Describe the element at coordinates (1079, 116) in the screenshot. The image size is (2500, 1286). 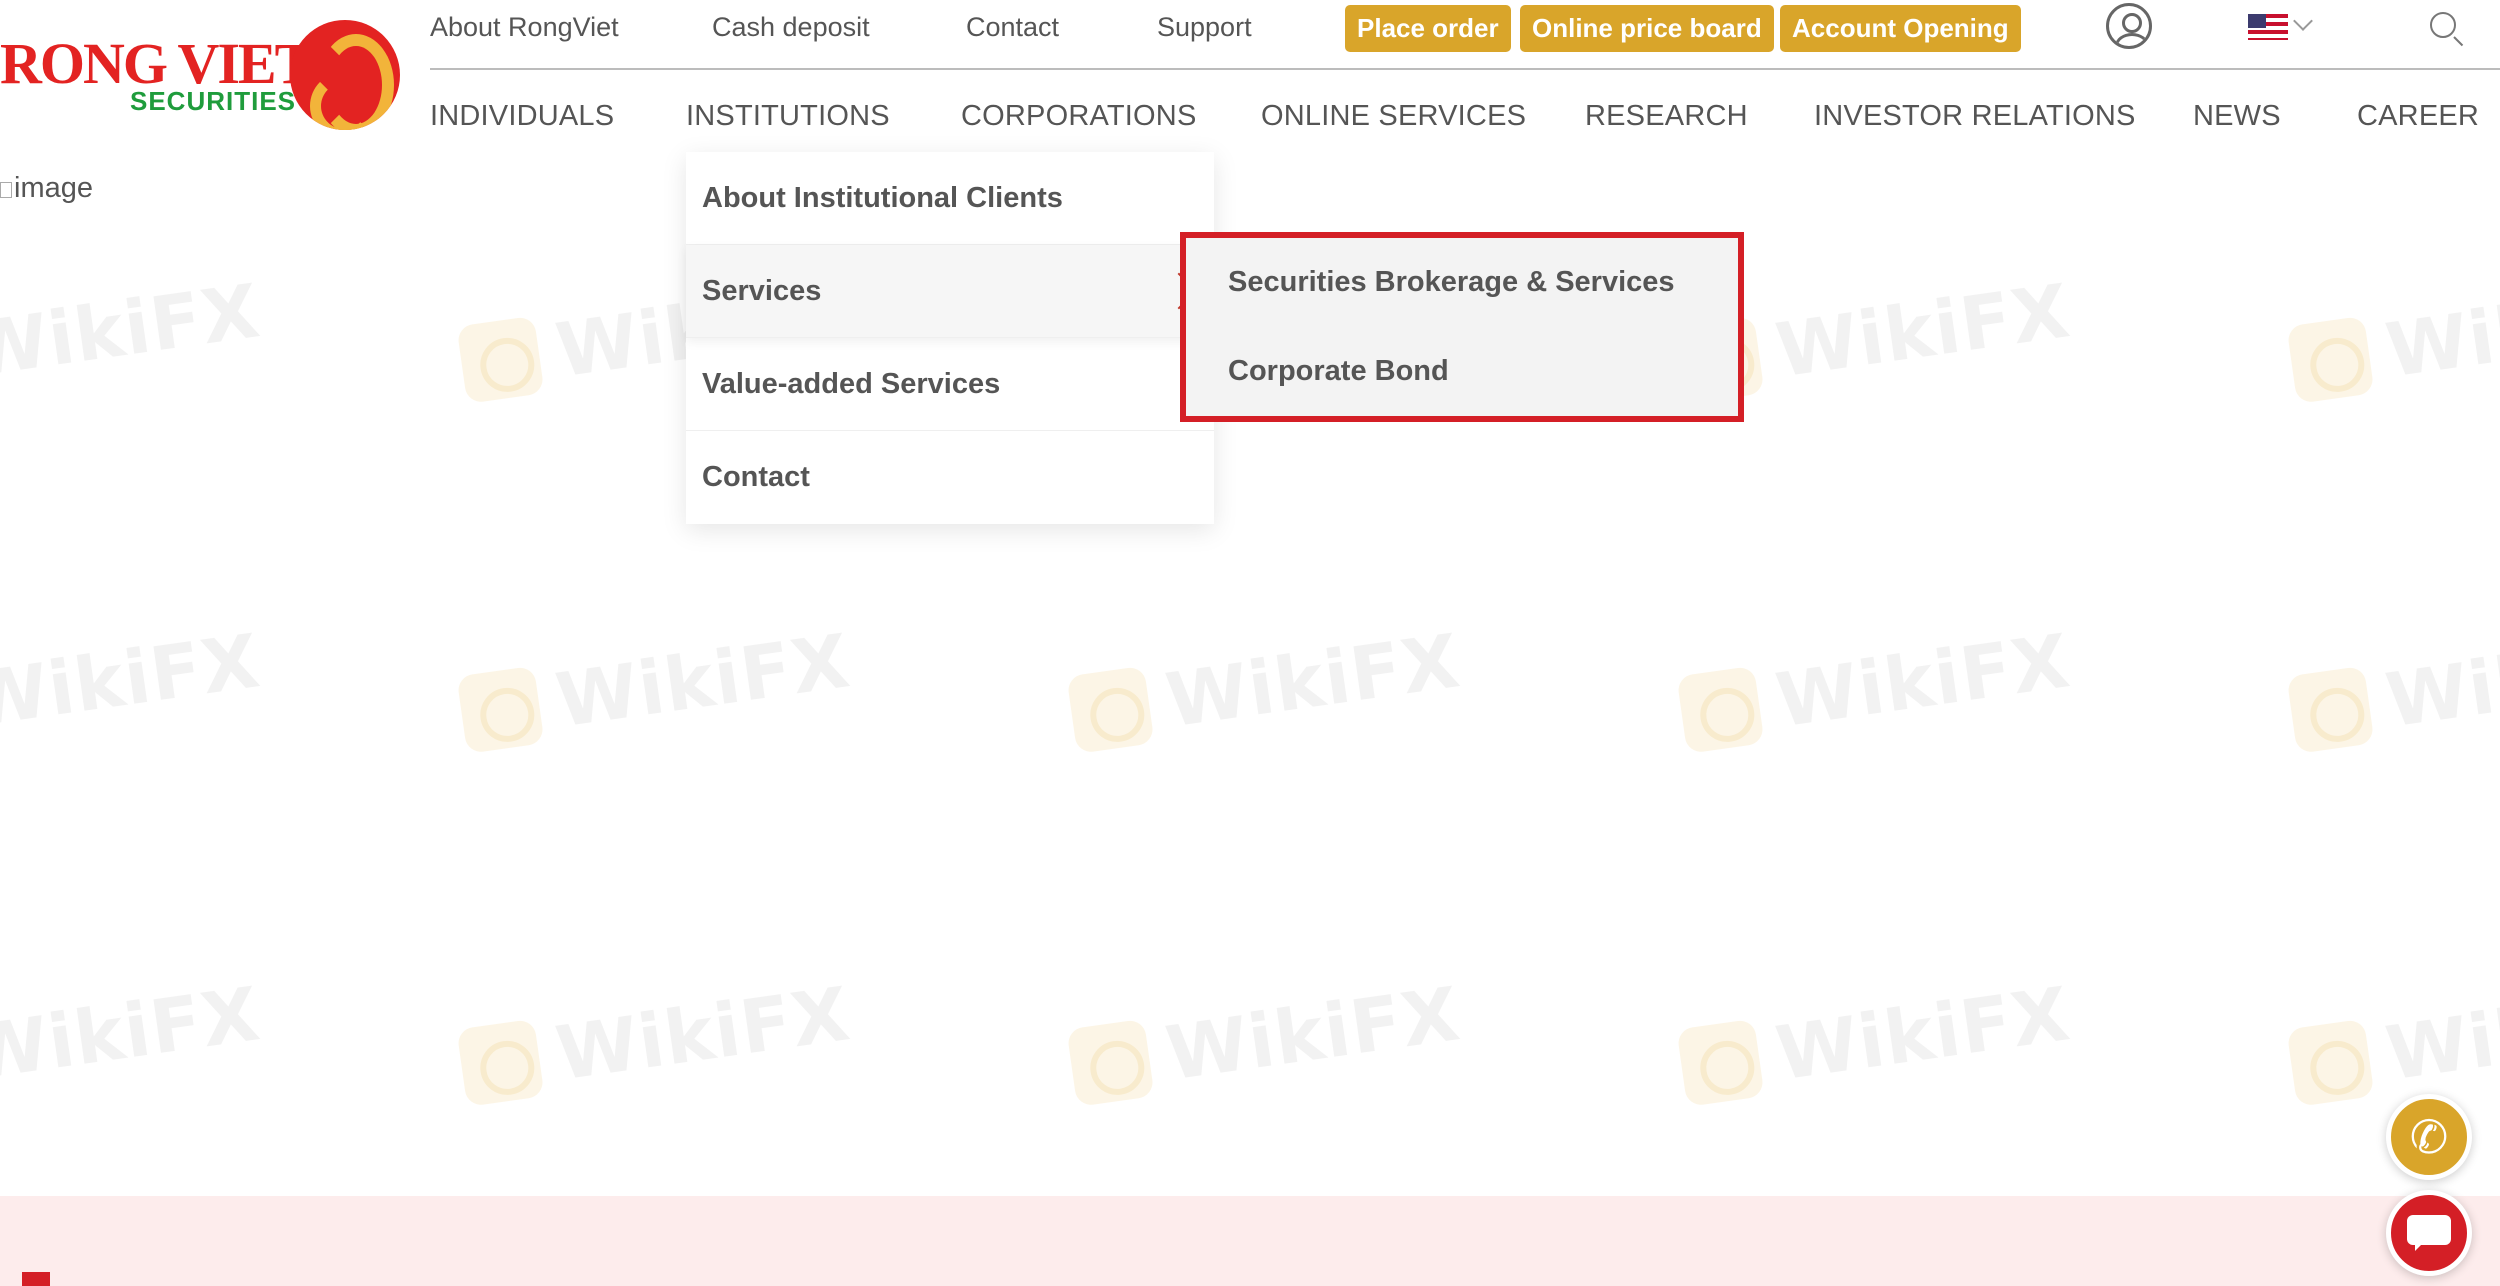
I see `nav-corporations: CORPORATIONS` at that location.